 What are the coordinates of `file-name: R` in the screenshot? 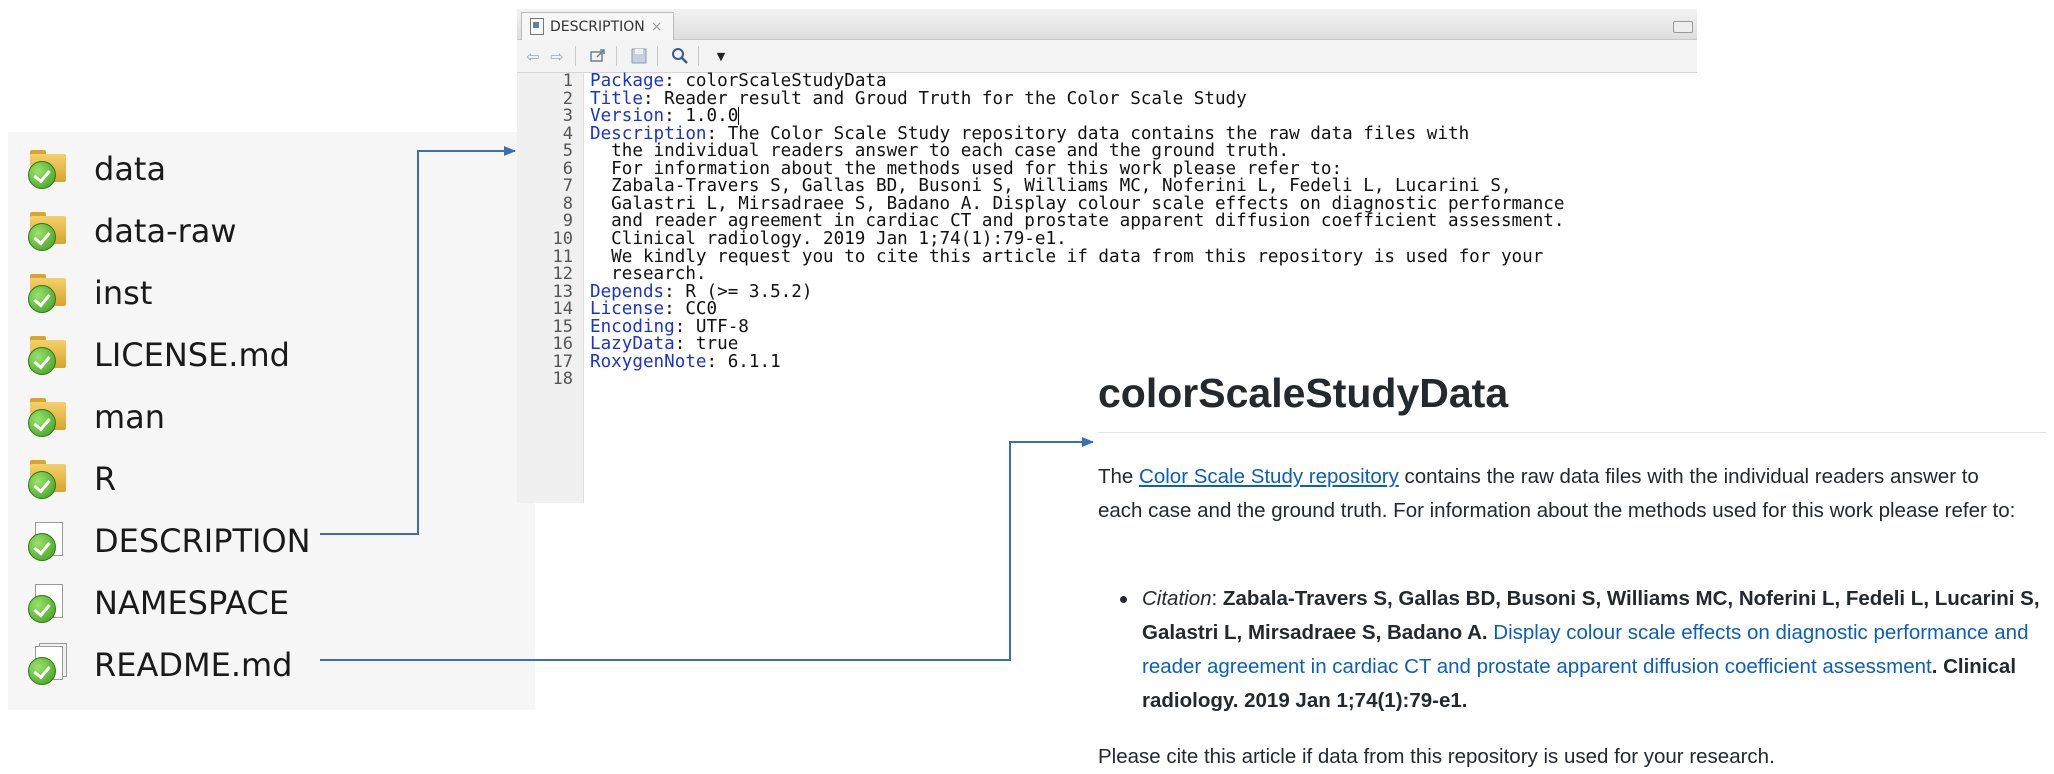 It's located at (105, 479).